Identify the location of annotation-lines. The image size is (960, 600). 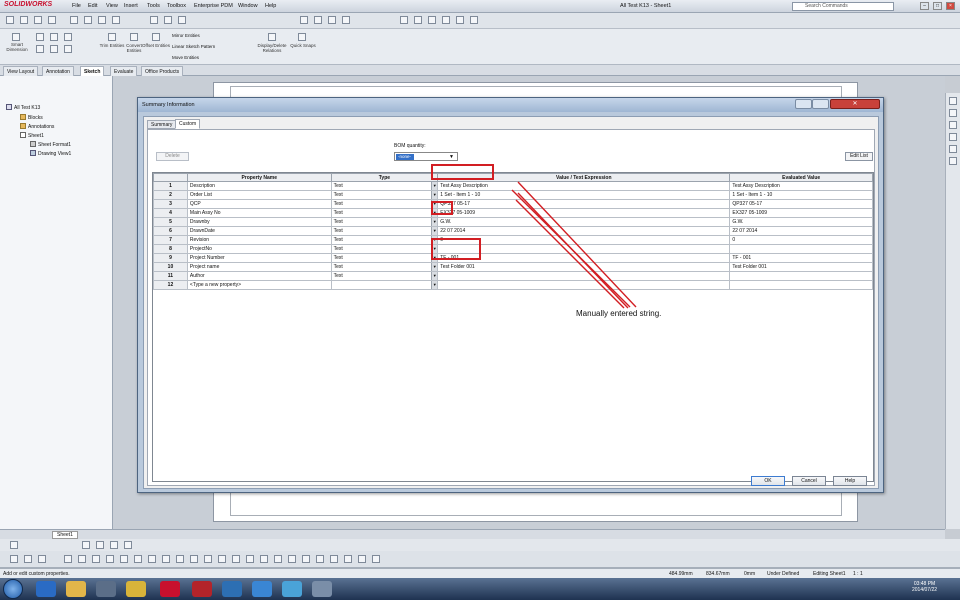
(574, 245).